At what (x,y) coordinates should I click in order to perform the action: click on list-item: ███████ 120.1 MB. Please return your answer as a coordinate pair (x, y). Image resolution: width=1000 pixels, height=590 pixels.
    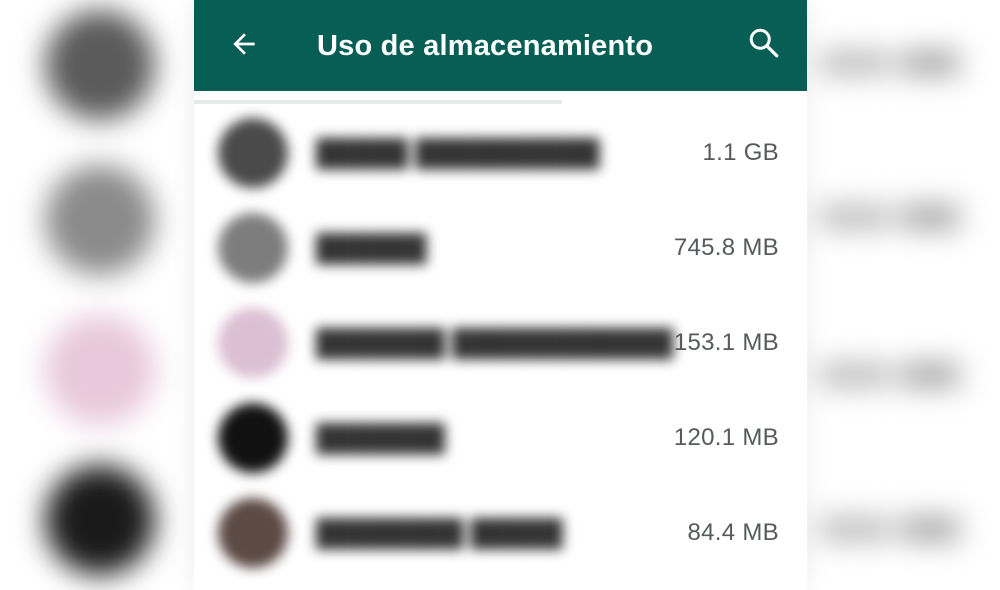
    Looking at the image, I should click on (500, 437).